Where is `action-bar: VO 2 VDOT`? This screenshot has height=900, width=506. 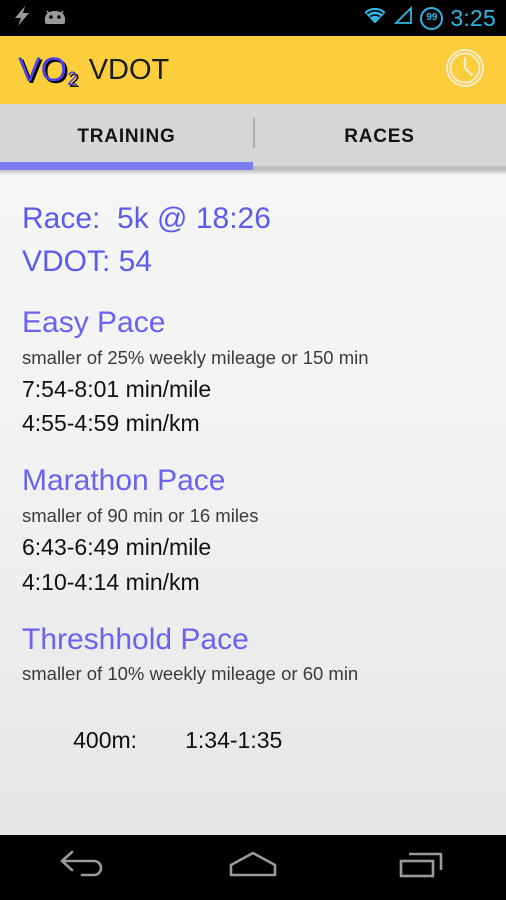
action-bar: VO 2 VDOT is located at coordinates (253, 70).